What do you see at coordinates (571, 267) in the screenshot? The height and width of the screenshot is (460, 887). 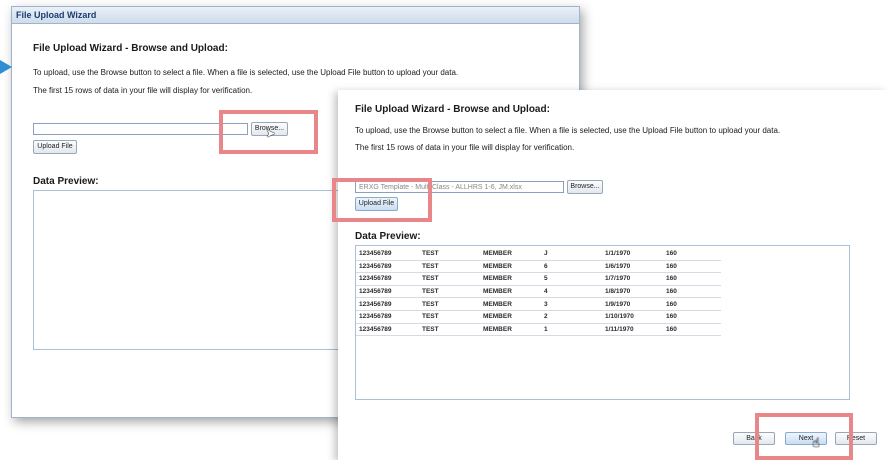 I see `table-cell: 6` at bounding box center [571, 267].